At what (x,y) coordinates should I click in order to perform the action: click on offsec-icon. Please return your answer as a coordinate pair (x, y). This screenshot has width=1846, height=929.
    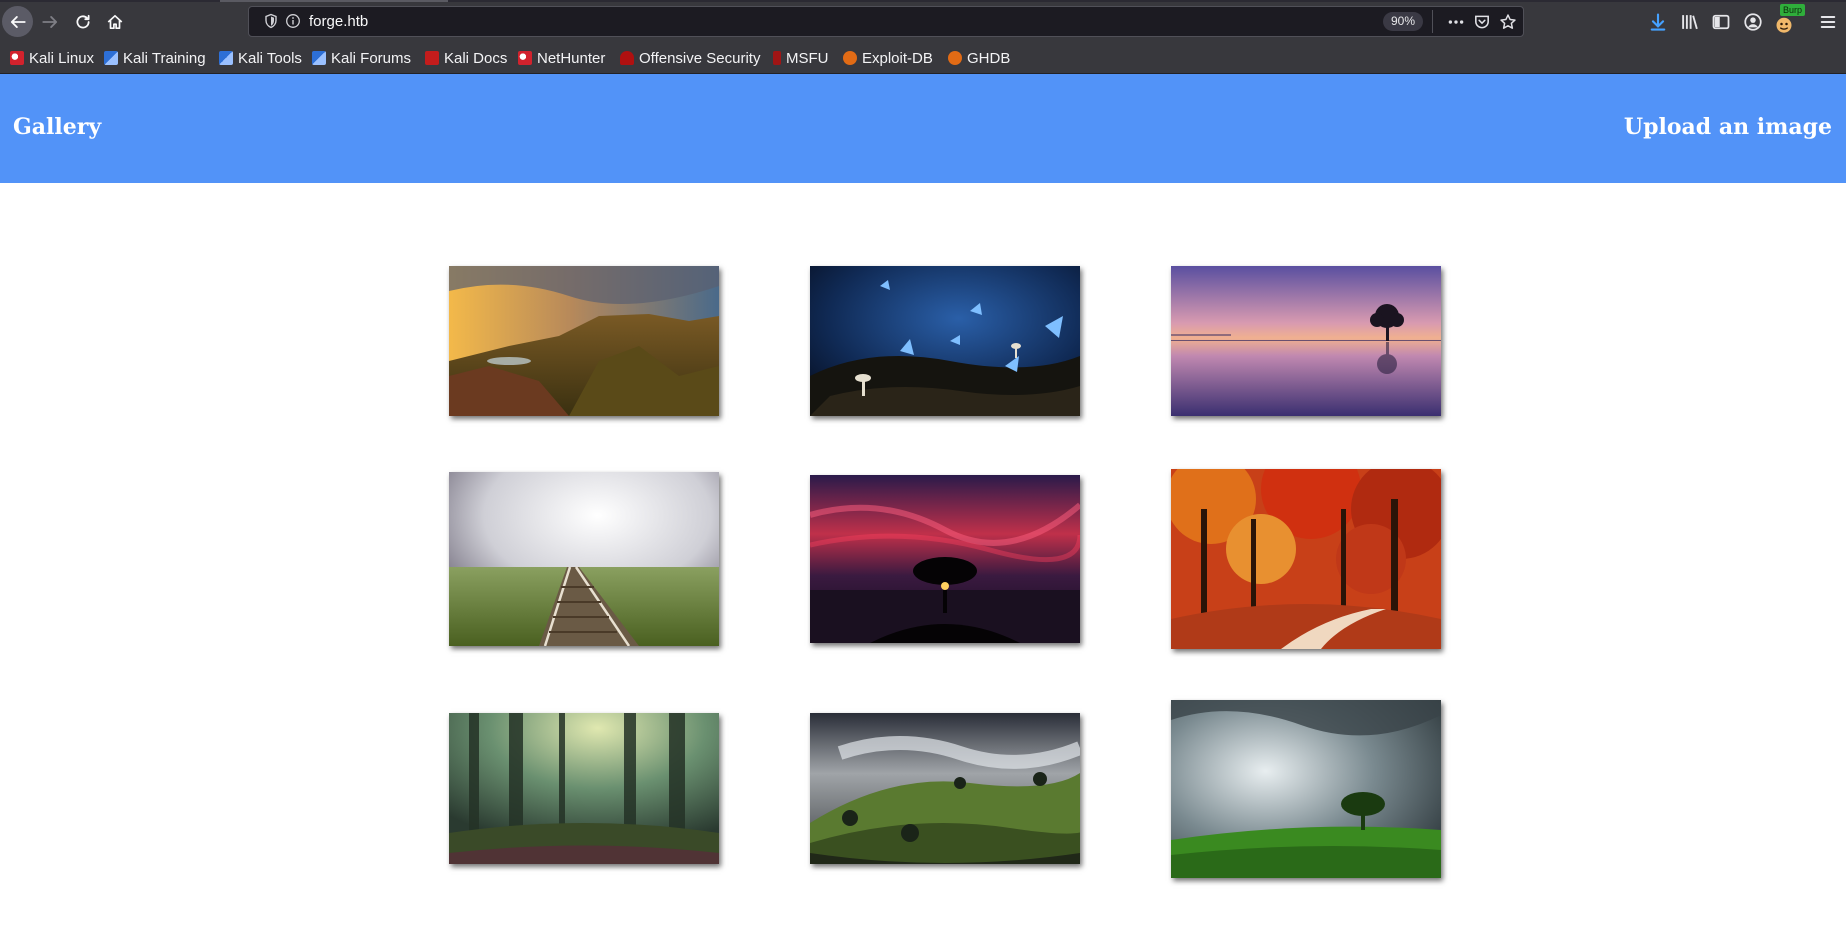
    Looking at the image, I should click on (627, 58).